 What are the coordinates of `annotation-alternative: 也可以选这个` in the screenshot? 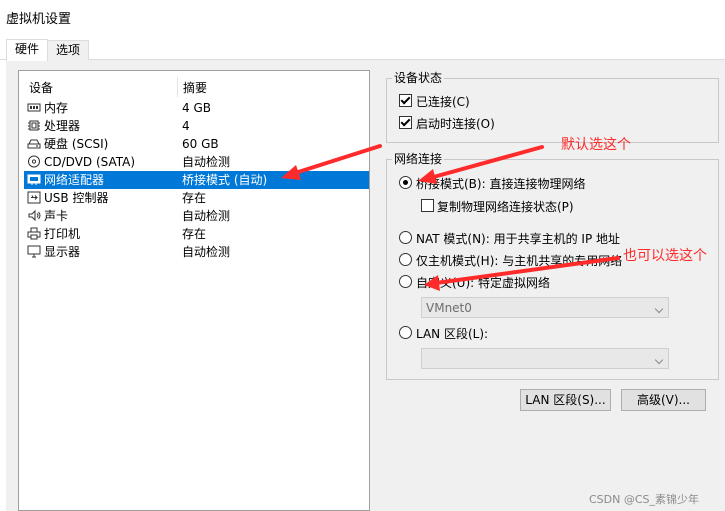 It's located at (665, 256).